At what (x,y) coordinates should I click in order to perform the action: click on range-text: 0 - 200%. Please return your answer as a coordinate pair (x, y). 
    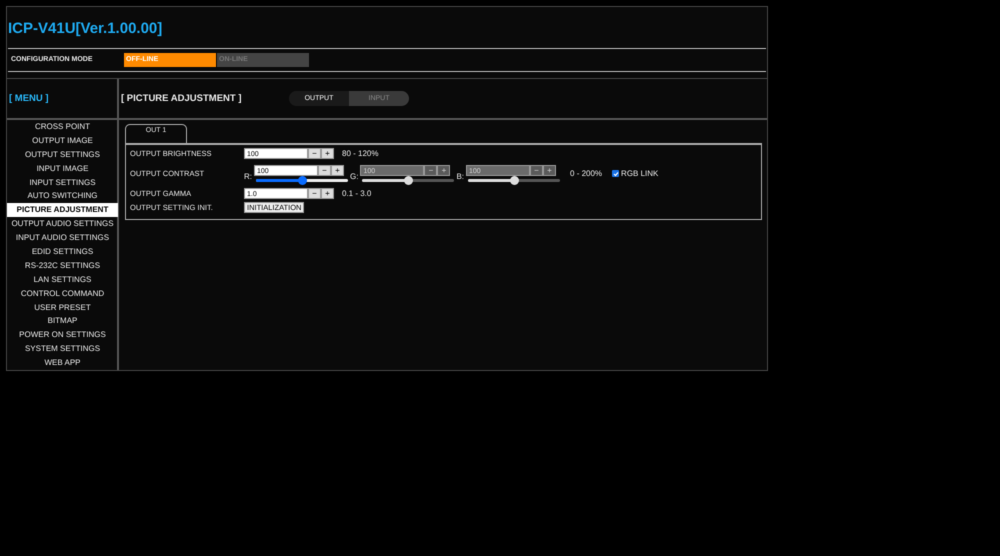
    Looking at the image, I should click on (586, 173).